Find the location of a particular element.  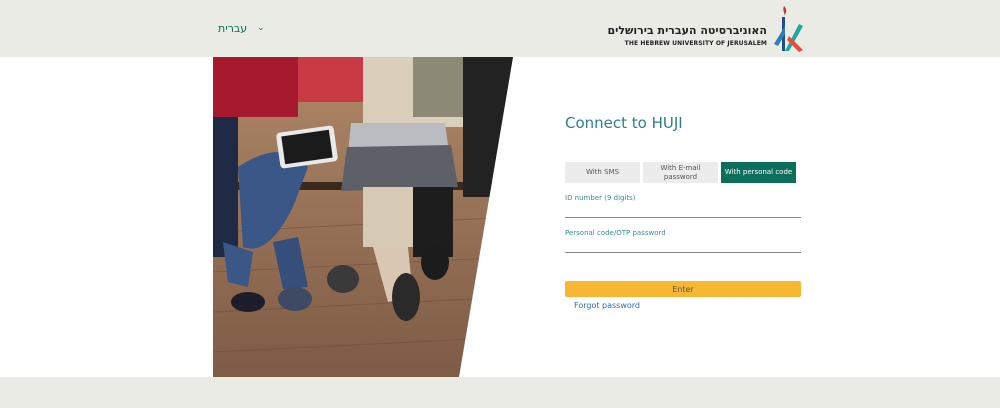

tab-personal-code: With personal code is located at coordinates (758, 172).